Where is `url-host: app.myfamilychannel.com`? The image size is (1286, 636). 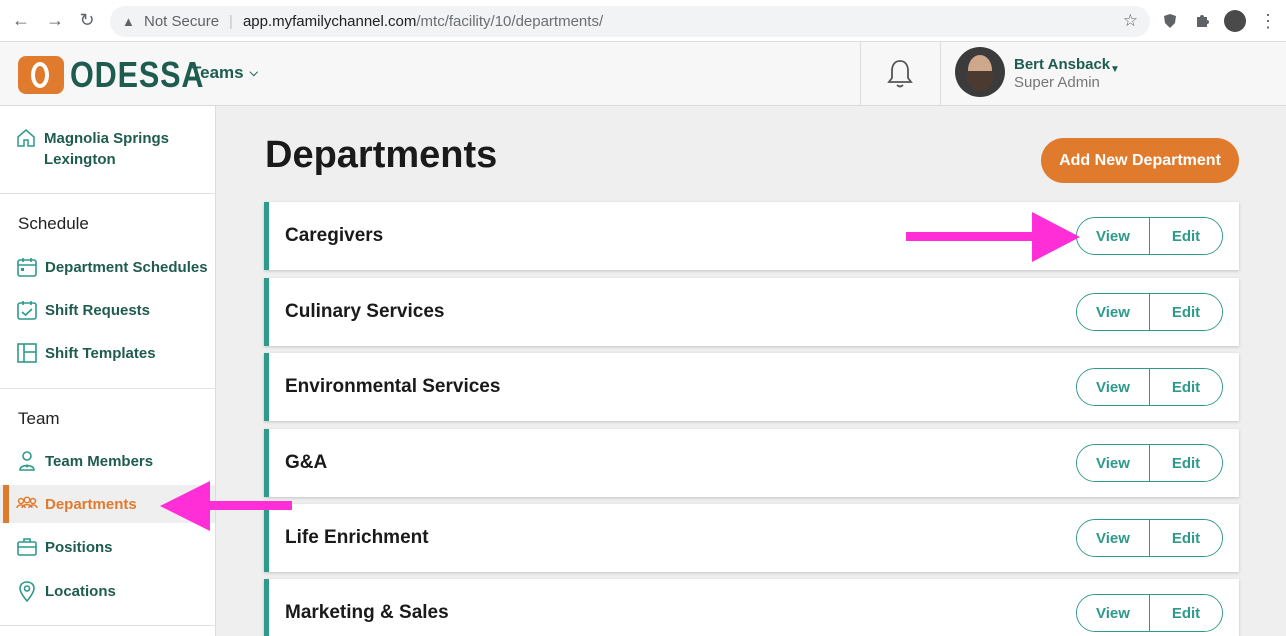 url-host: app.myfamilychannel.com is located at coordinates (329, 21).